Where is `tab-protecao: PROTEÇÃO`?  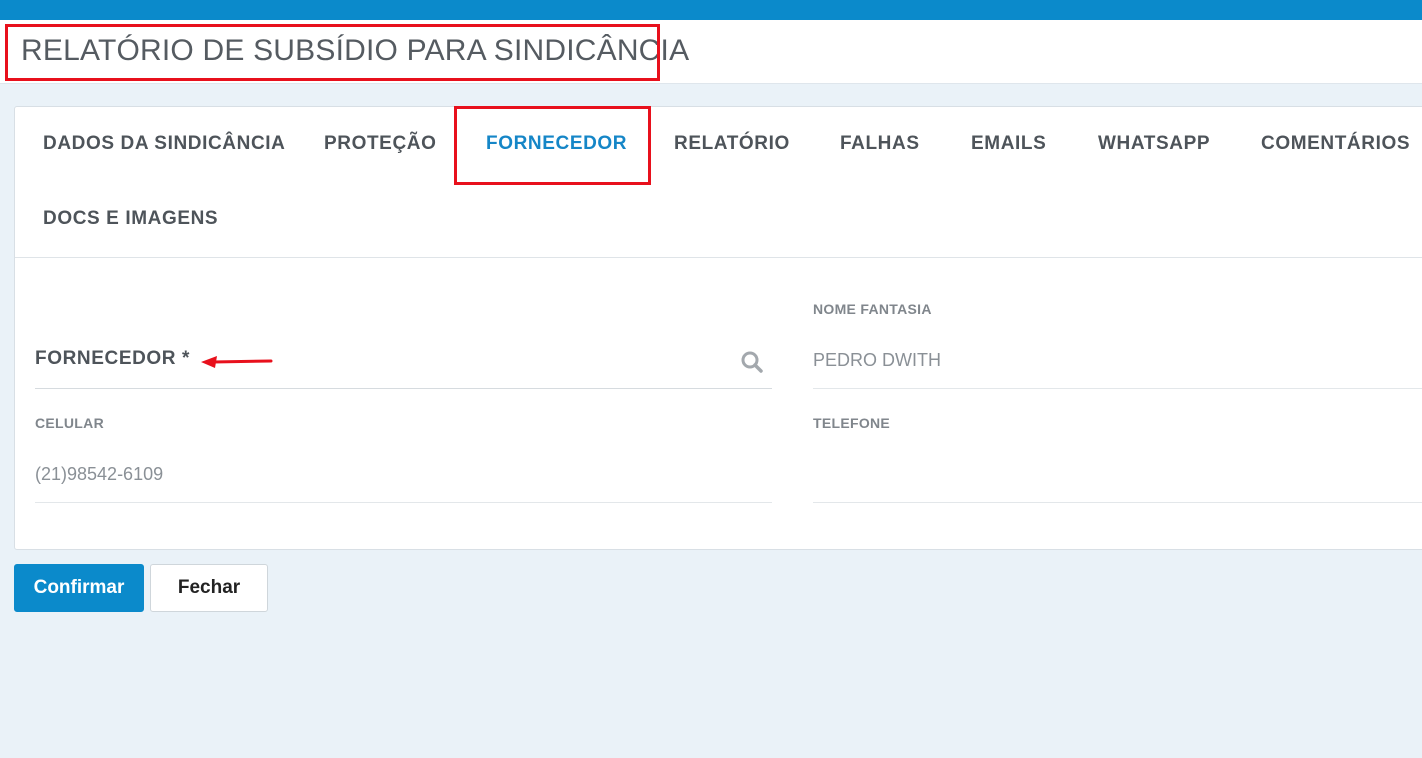
tab-protecao: PROTEÇÃO is located at coordinates (380, 144).